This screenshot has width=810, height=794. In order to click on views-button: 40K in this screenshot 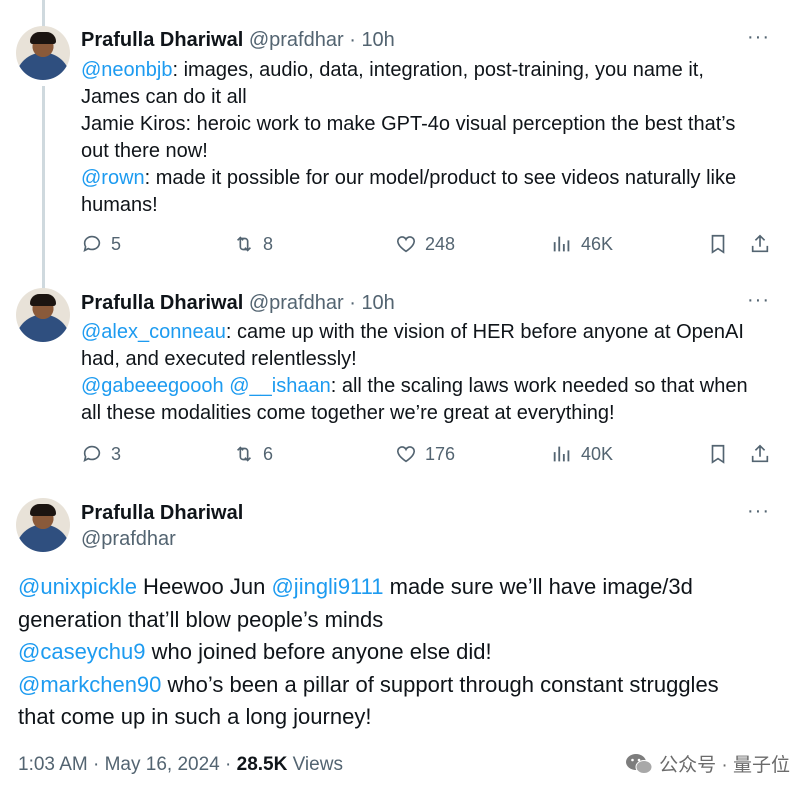, I will do `click(582, 454)`.